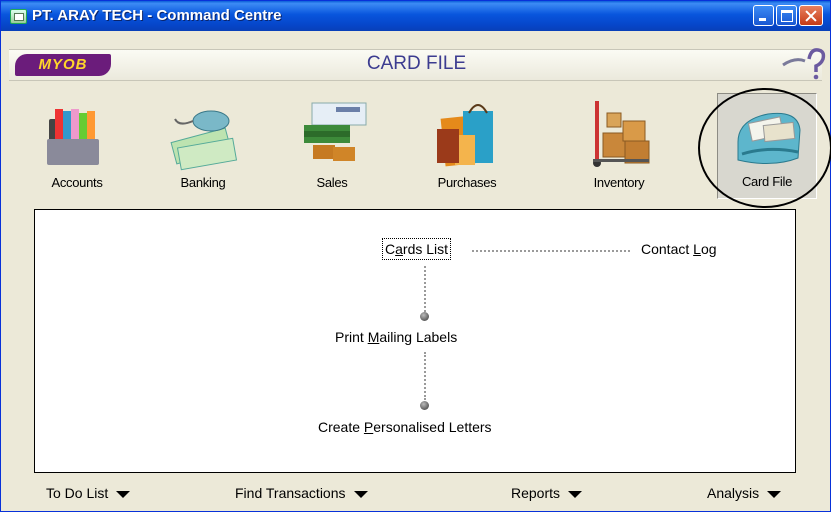 This screenshot has height=512, width=831. I want to click on card-file-icon, so click(769, 138).